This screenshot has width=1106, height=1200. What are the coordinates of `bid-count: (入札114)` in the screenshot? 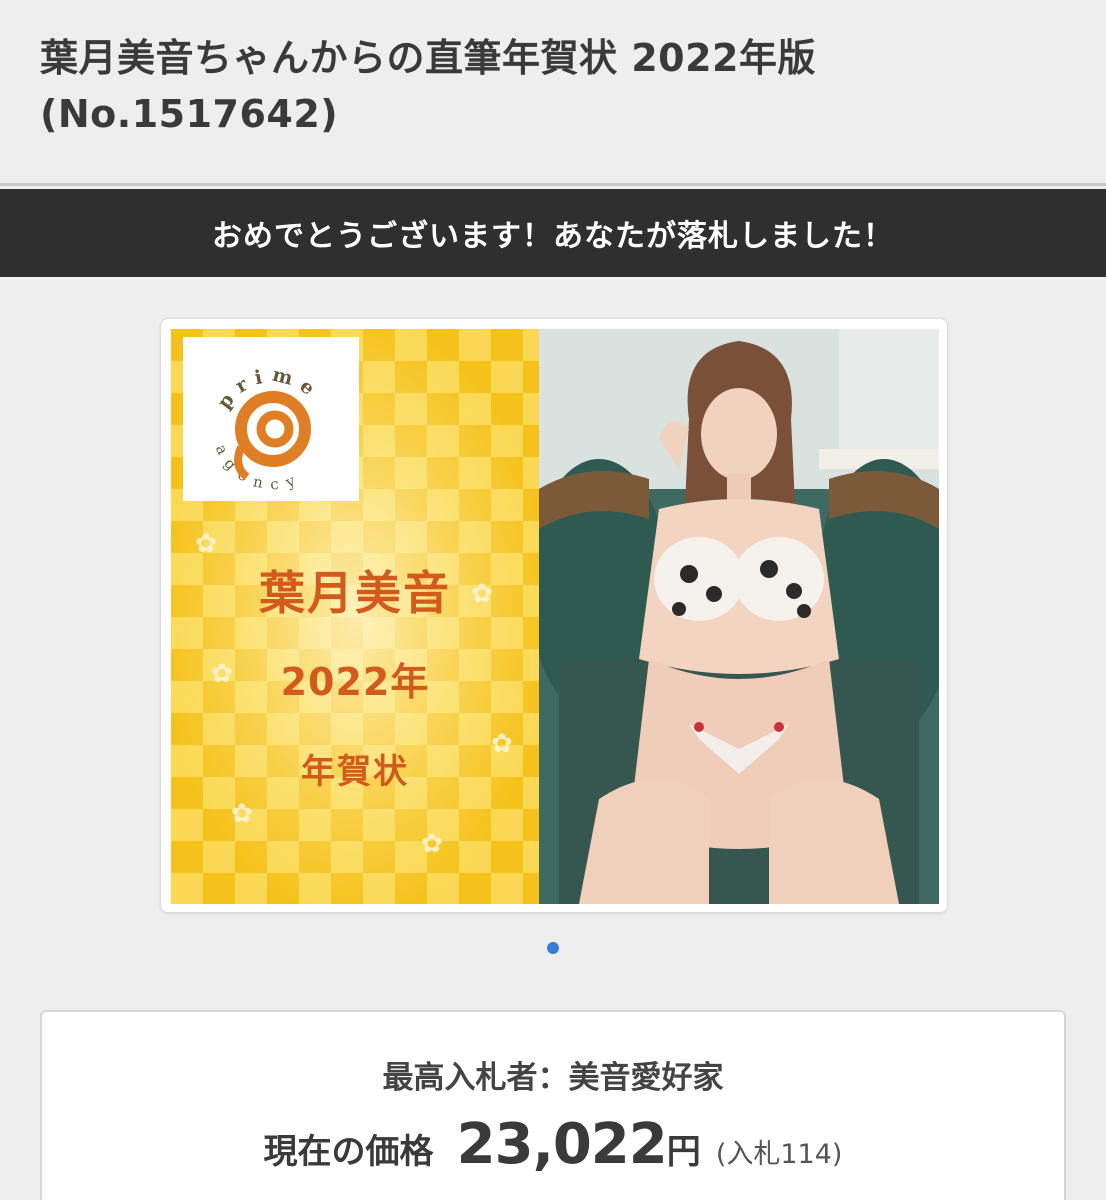 It's located at (779, 1154).